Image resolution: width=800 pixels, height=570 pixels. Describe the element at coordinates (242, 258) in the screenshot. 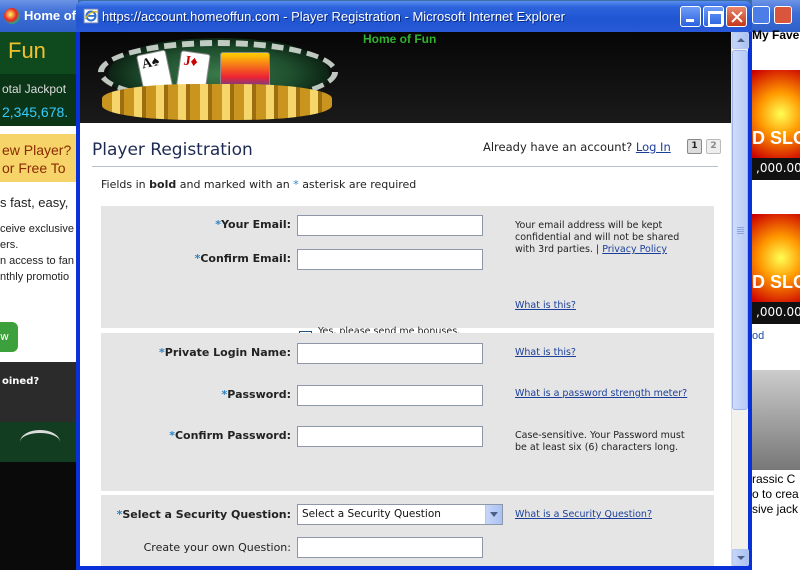

I see `confirm-email-label: *Confirm Email:` at that location.